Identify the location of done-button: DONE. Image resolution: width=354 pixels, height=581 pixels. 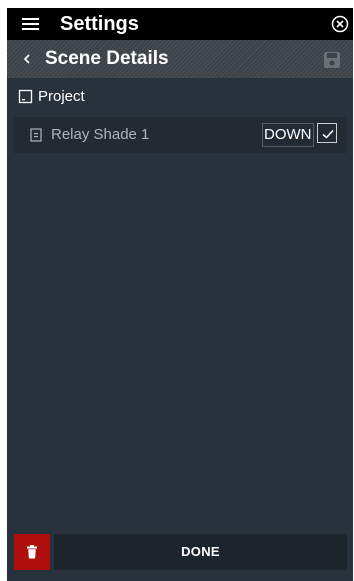
(200, 552).